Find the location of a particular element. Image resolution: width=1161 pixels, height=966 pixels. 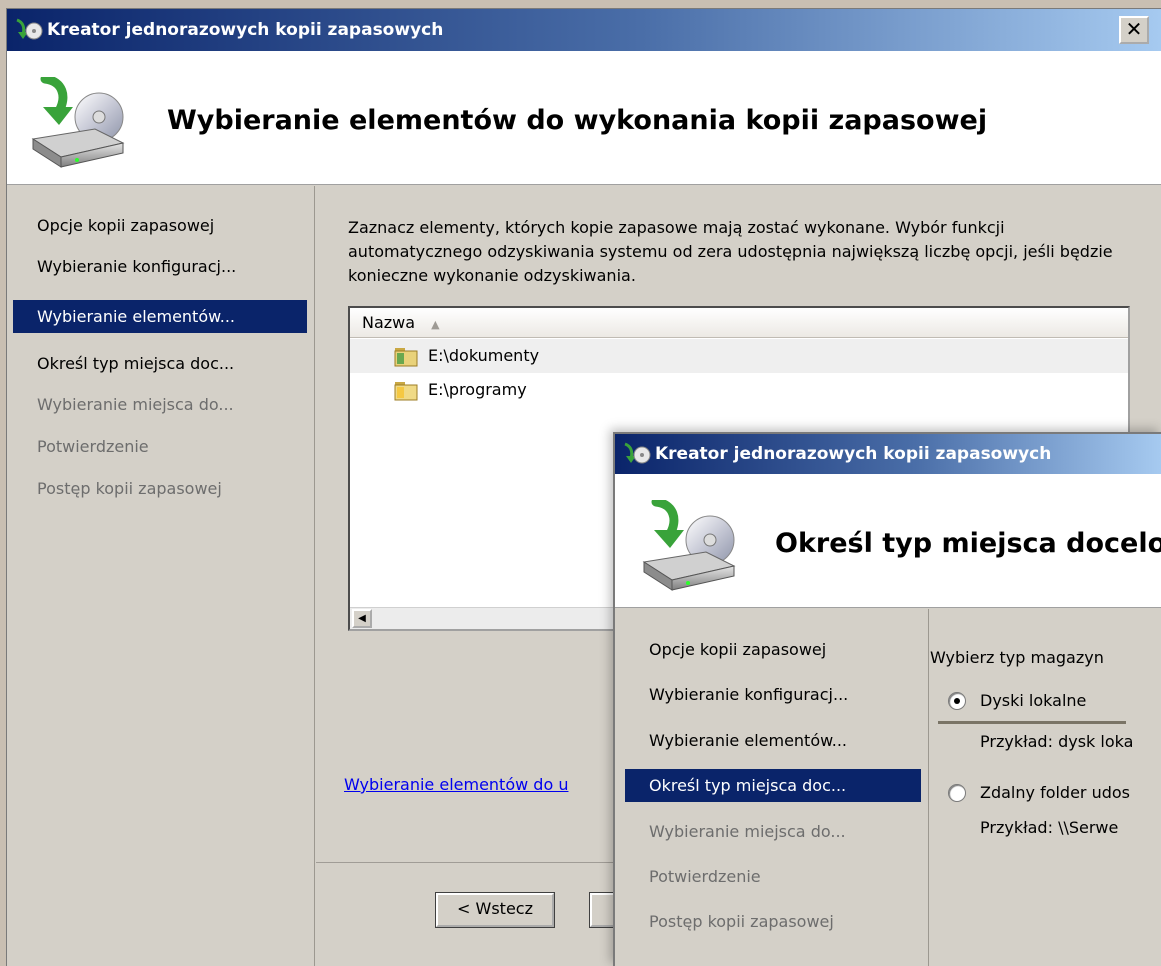

local-disks-example: Przykład: dysk loka is located at coordinates (1057, 741).